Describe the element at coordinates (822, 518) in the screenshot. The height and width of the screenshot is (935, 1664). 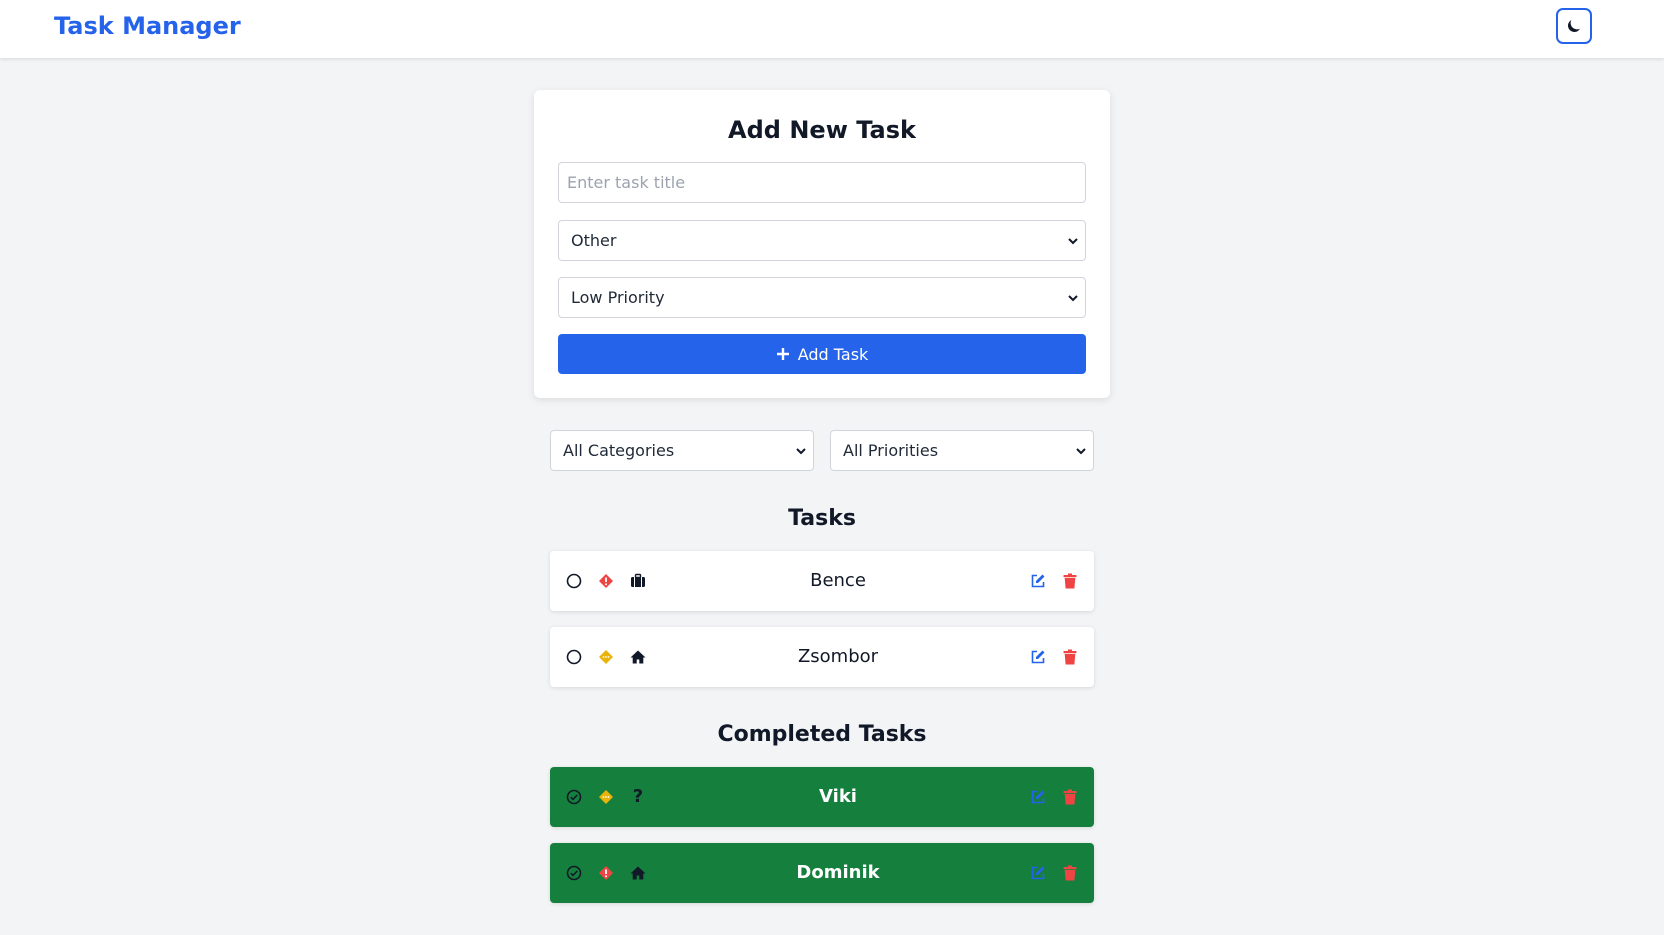
I see `tasks-heading: Tasks` at that location.